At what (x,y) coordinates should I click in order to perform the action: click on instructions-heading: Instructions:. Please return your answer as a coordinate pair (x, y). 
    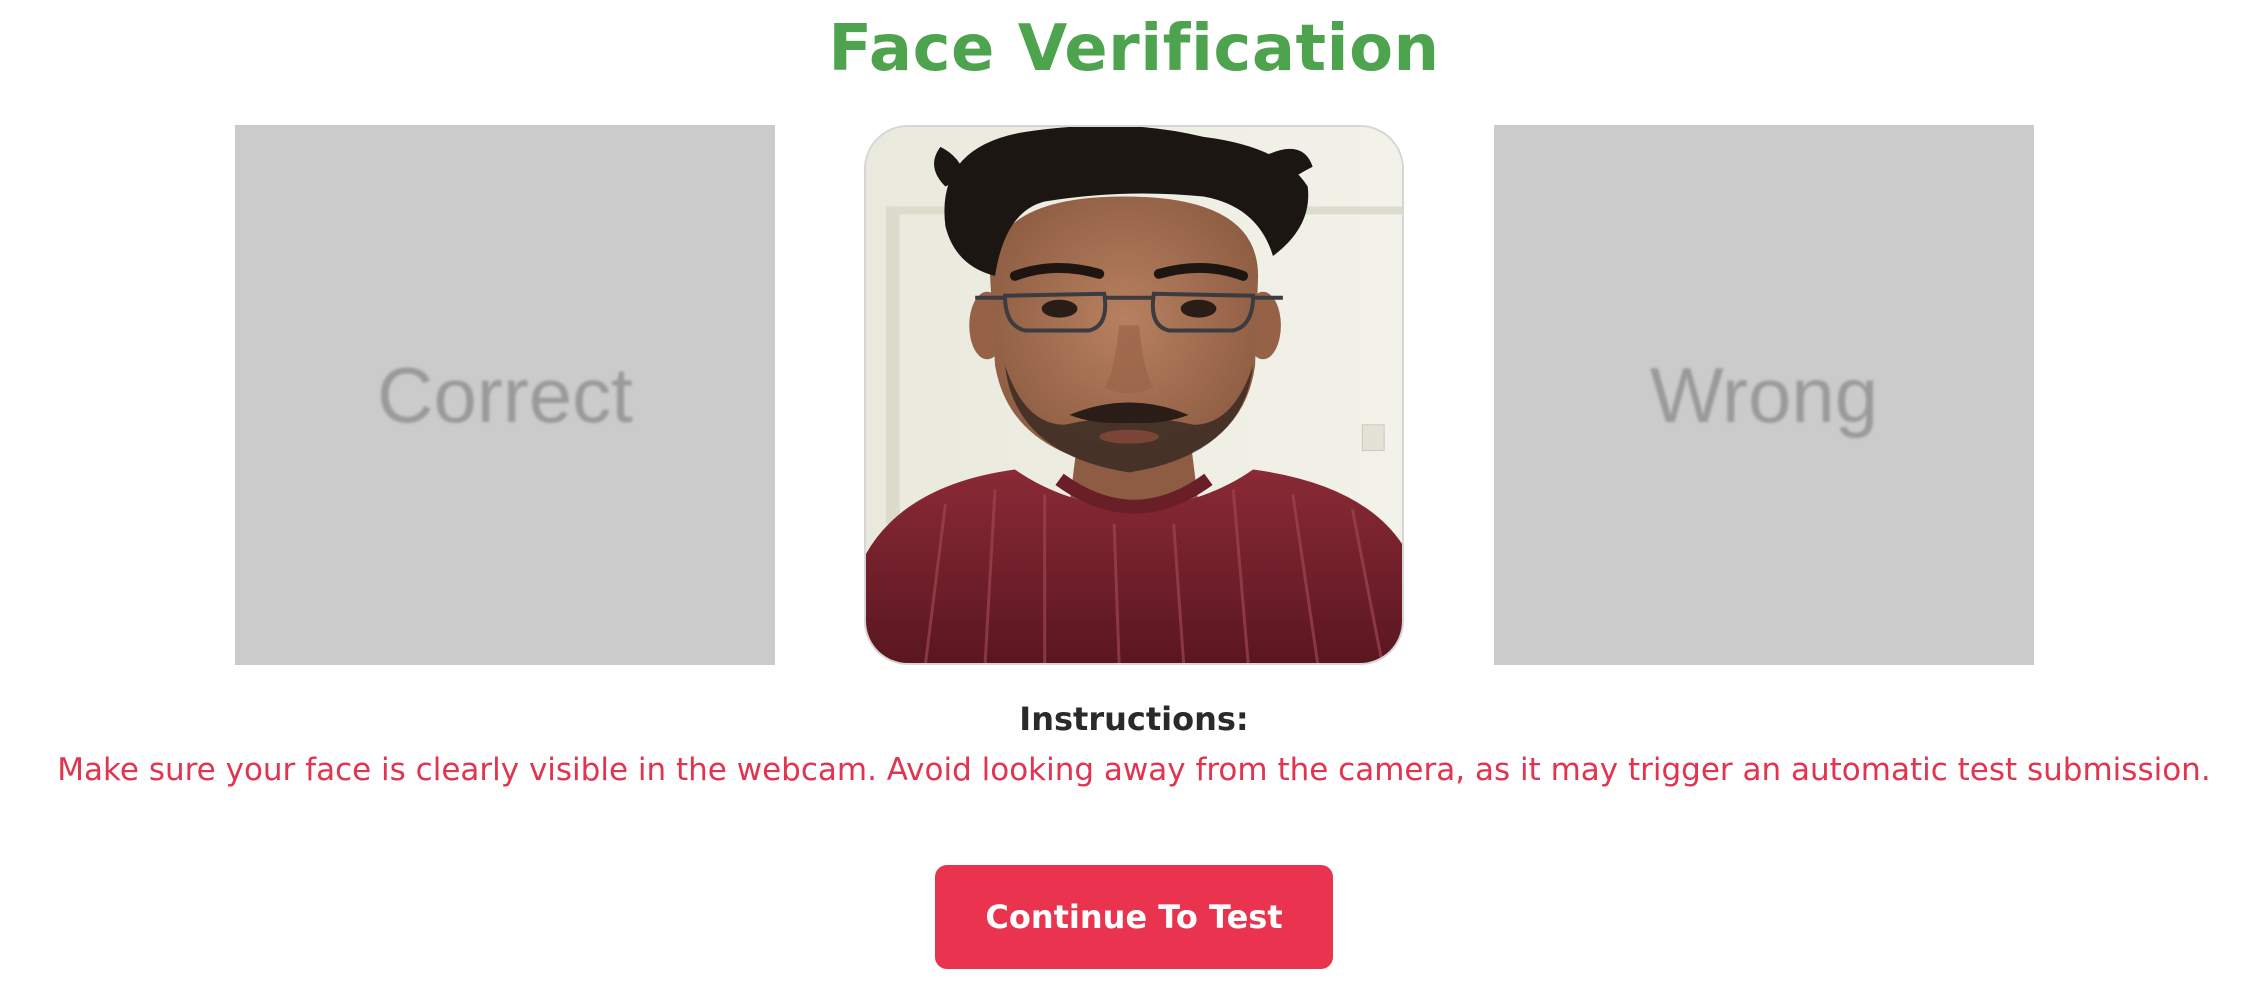
    Looking at the image, I should click on (1134, 719).